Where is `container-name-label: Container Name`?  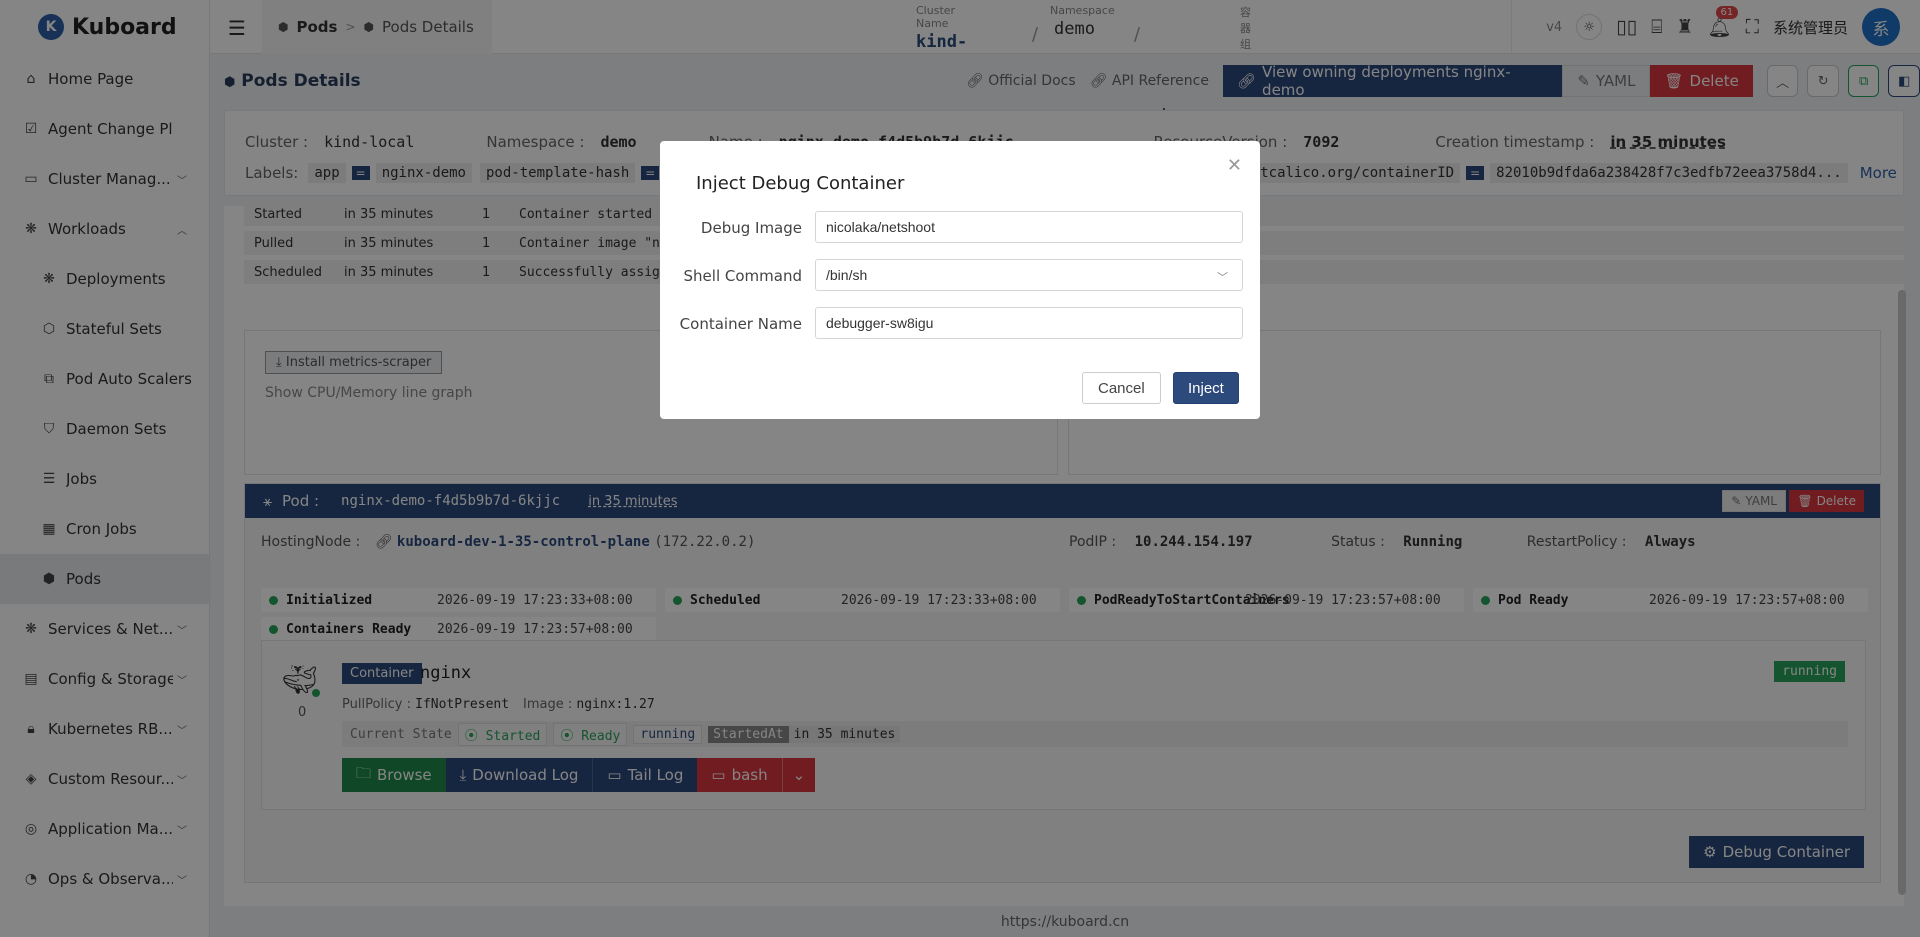
container-name-label: Container Name is located at coordinates (740, 324).